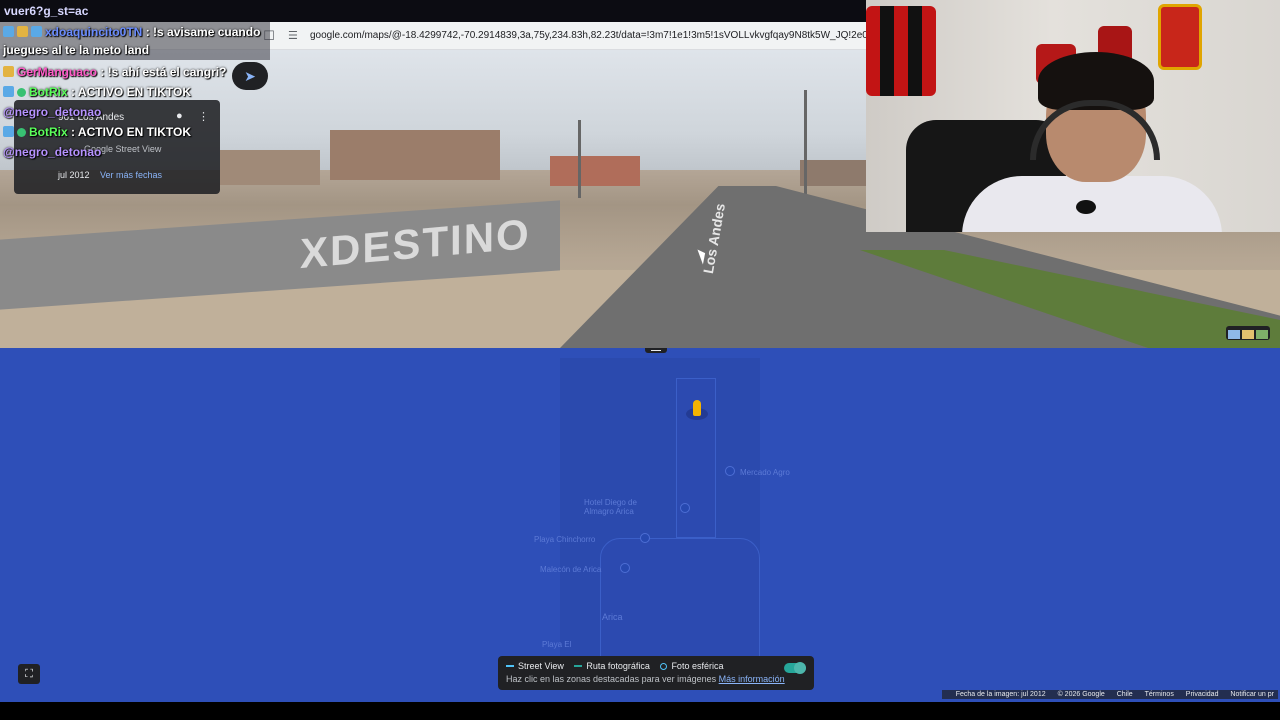 Image resolution: width=1280 pixels, height=720 pixels. Describe the element at coordinates (612, 617) in the screenshot. I see `map-label: Arica` at that location.